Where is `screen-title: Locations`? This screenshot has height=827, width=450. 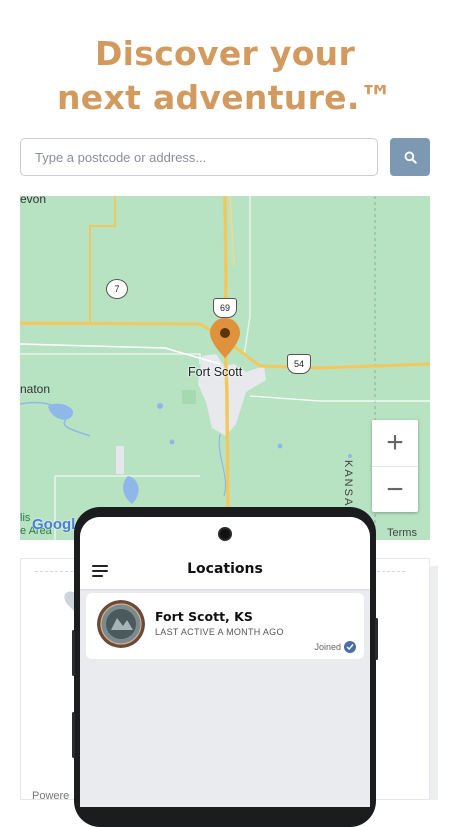 screen-title: Locations is located at coordinates (225, 569).